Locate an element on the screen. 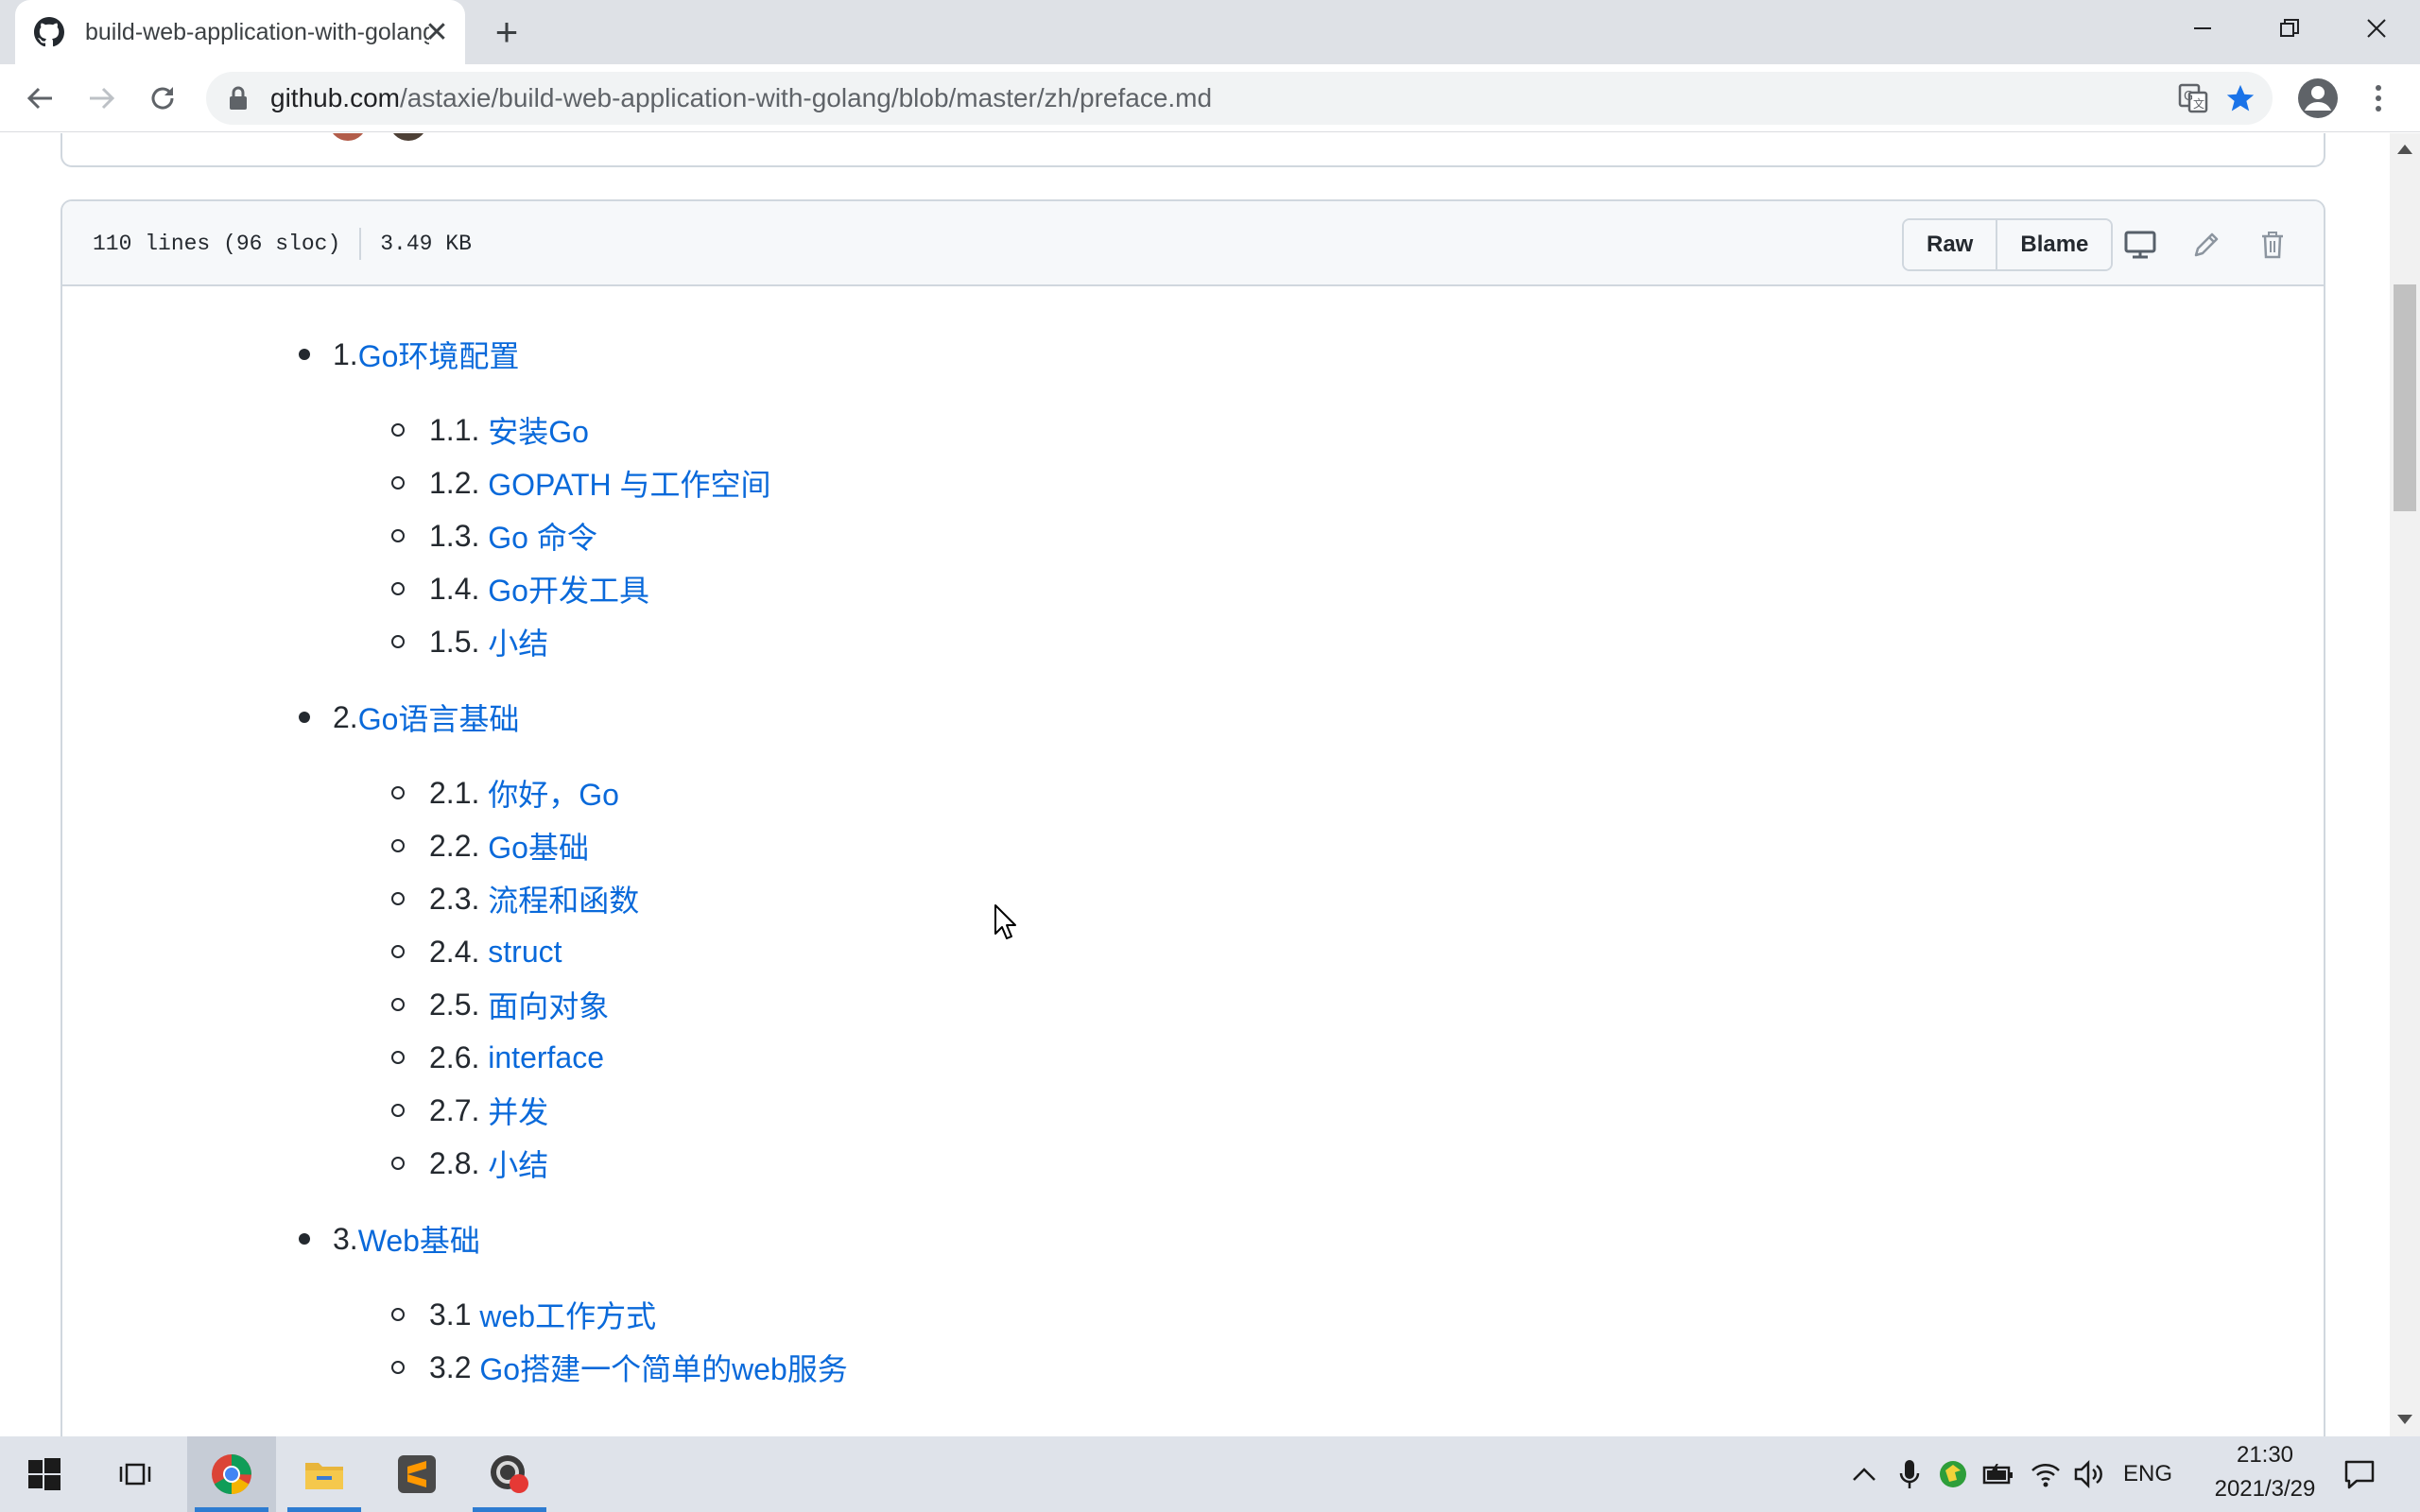 Image resolution: width=2420 pixels, height=1512 pixels. taskbar-file-explorer is located at coordinates (325, 1474).